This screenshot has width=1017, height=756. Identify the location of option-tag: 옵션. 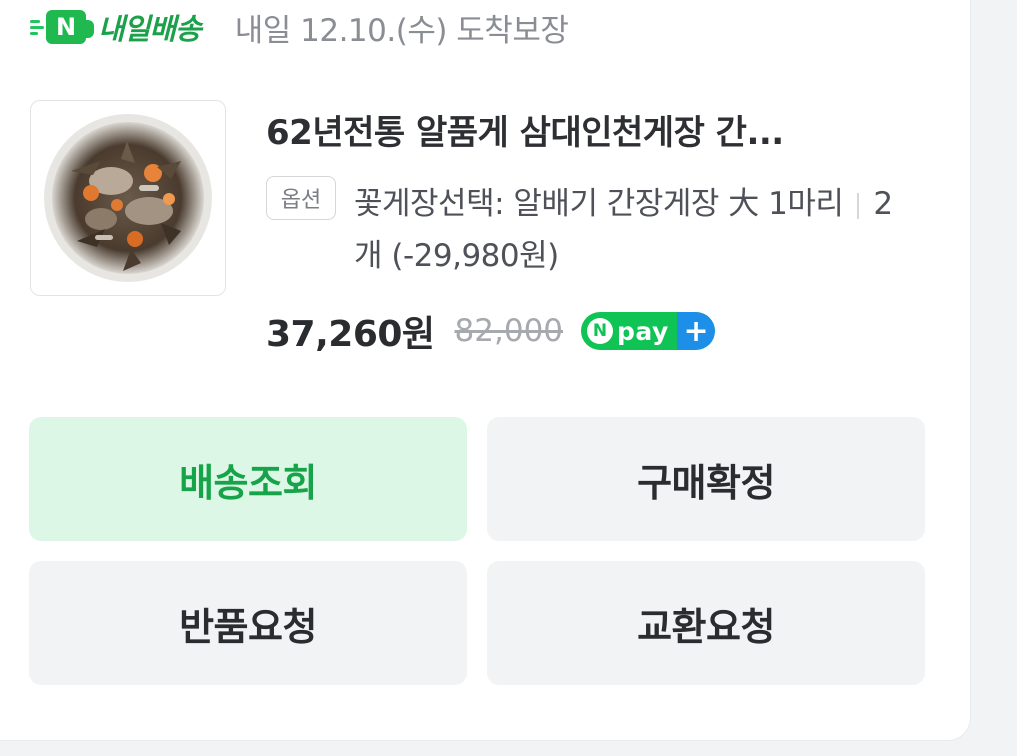
(301, 198).